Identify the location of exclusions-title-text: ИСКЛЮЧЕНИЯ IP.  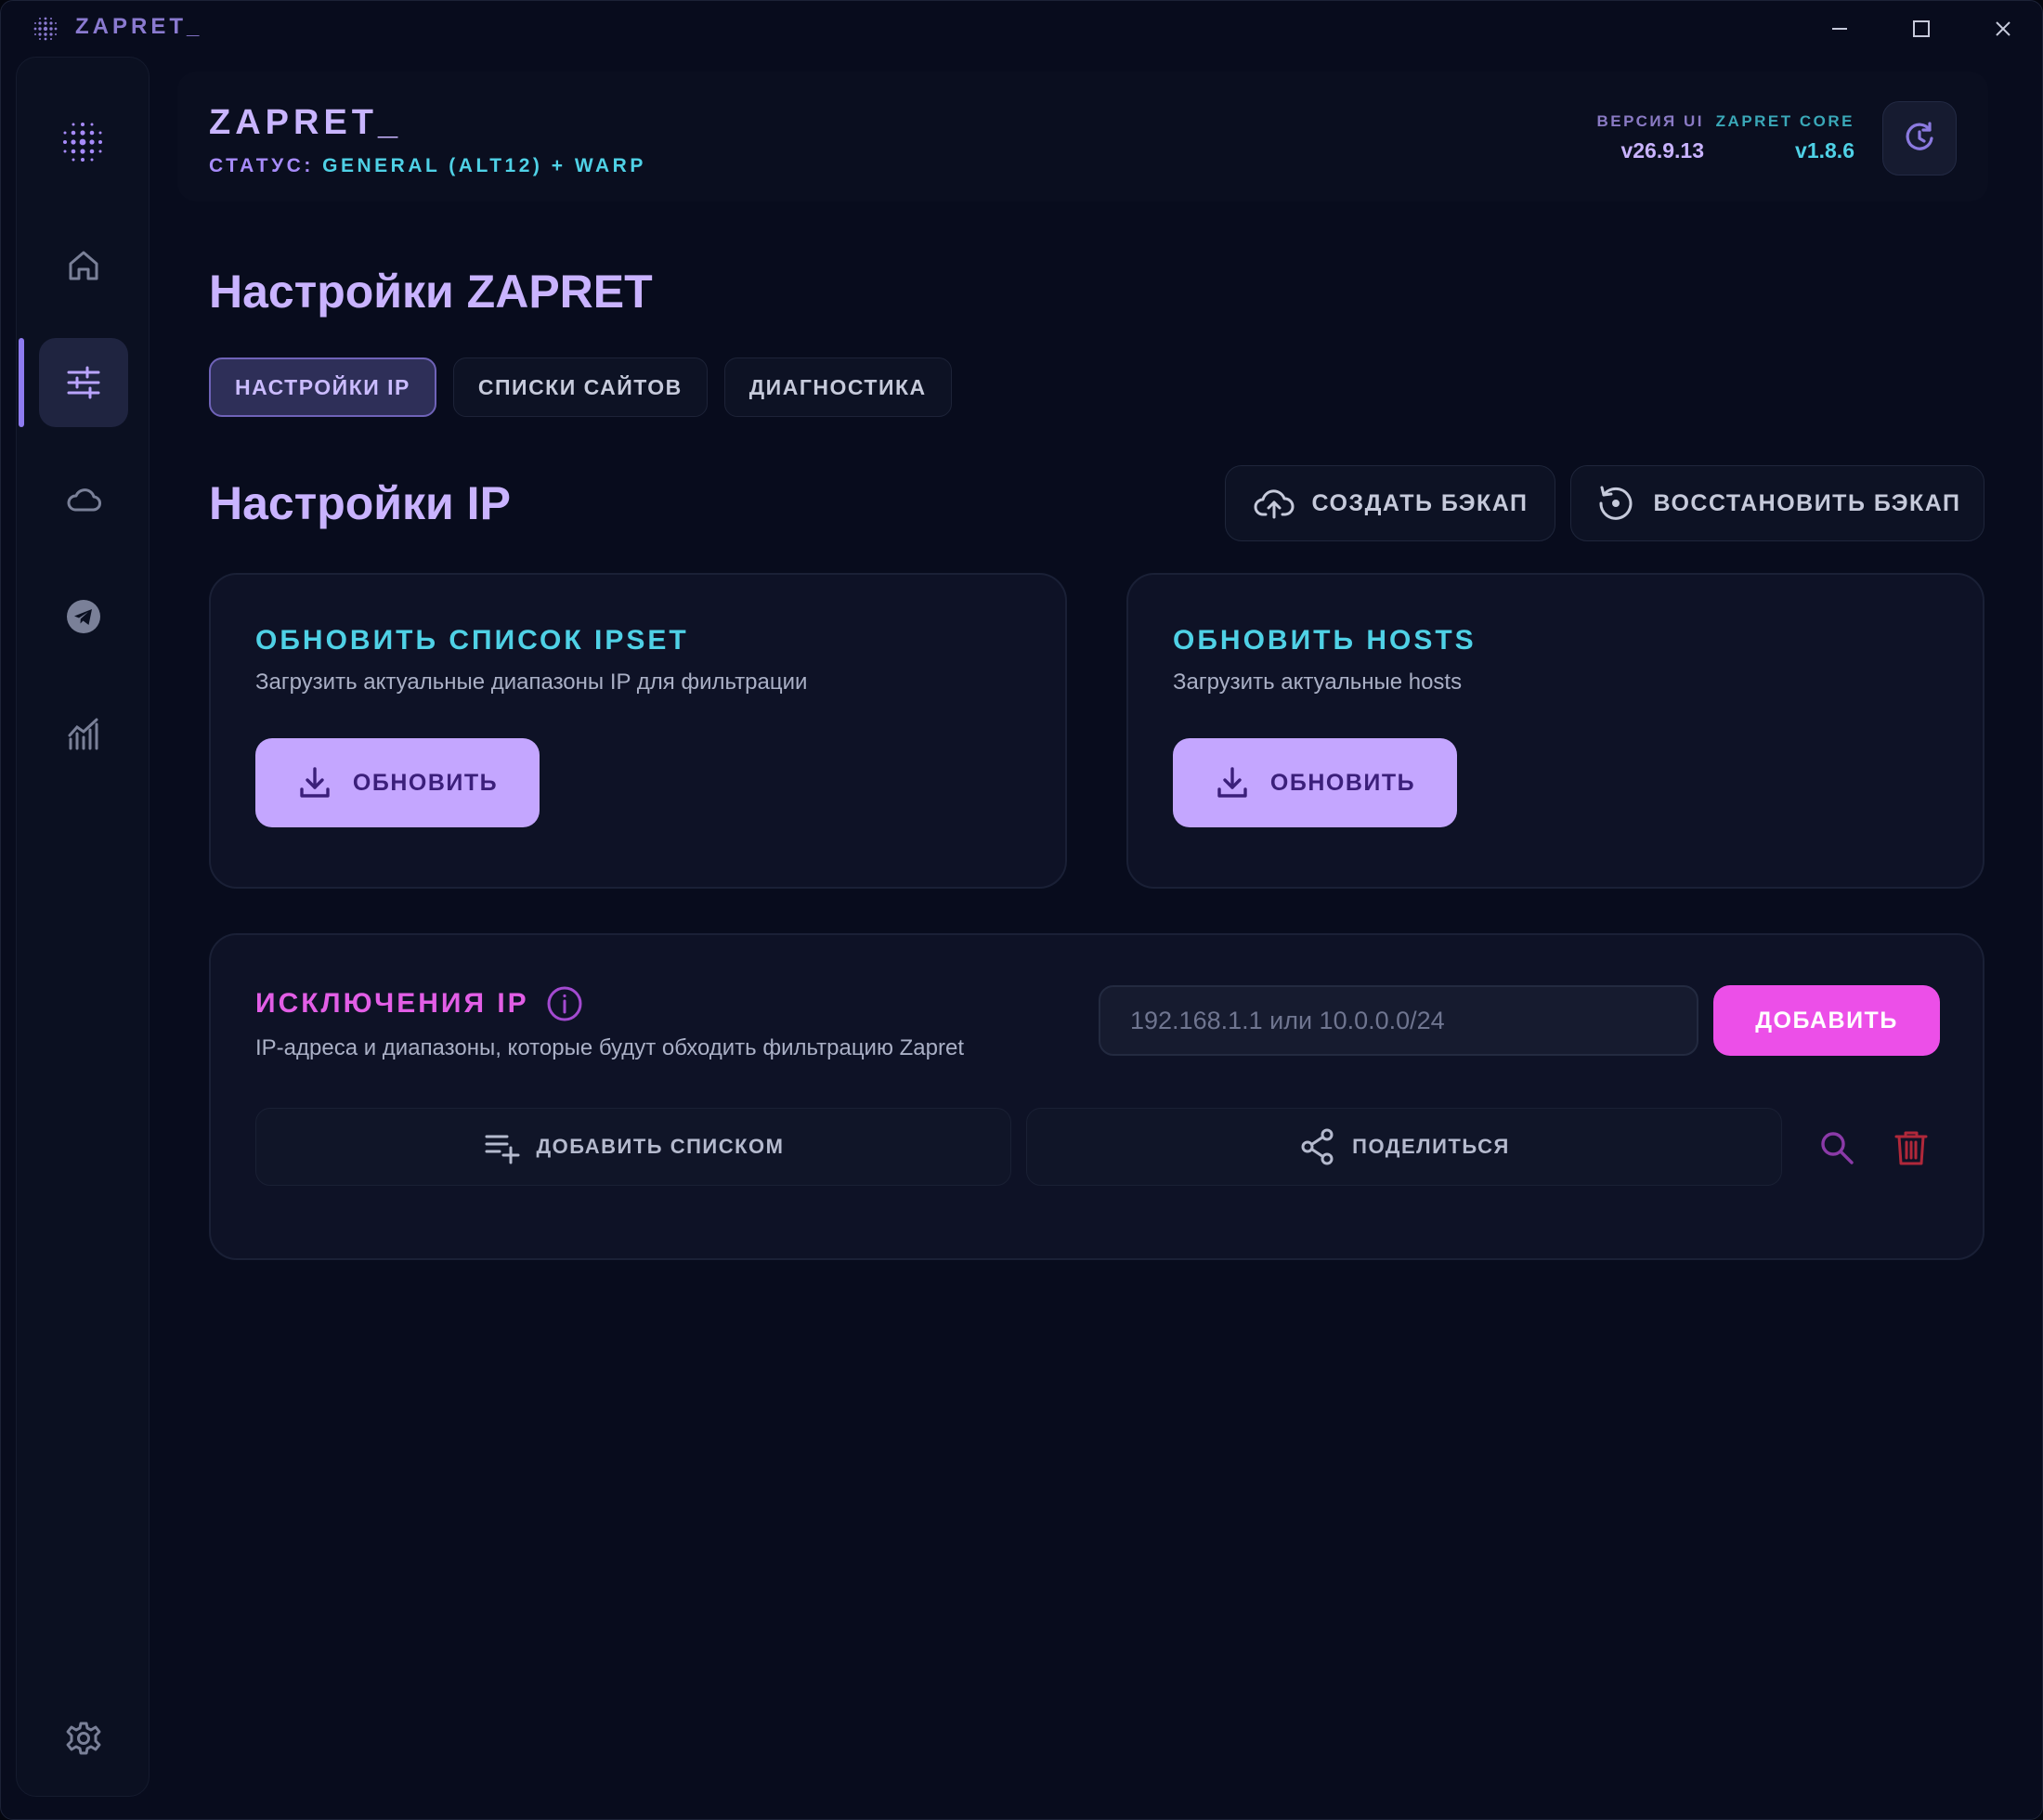
(392, 1003).